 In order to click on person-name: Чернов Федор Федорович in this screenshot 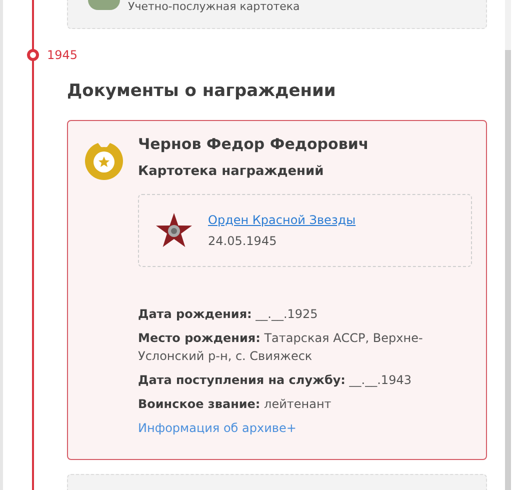, I will do `click(254, 144)`.